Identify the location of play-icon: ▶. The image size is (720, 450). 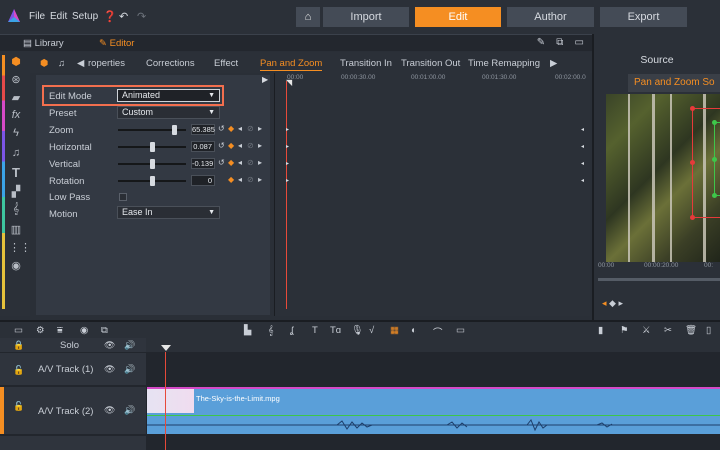
(265, 79).